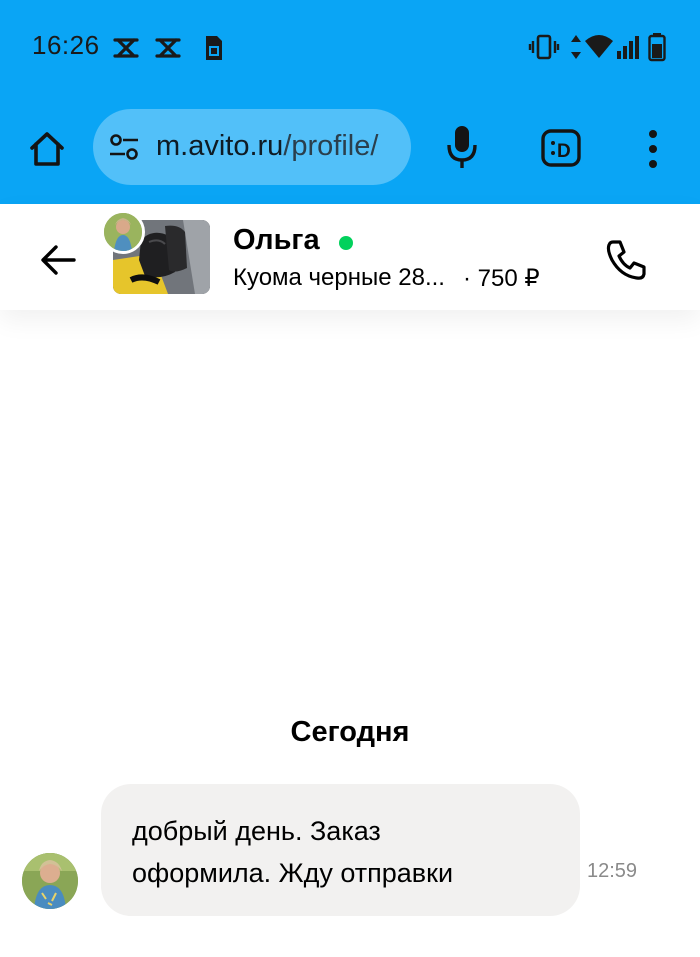 The width and height of the screenshot is (700, 957). What do you see at coordinates (657, 47) in the screenshot?
I see `battery-icon` at bounding box center [657, 47].